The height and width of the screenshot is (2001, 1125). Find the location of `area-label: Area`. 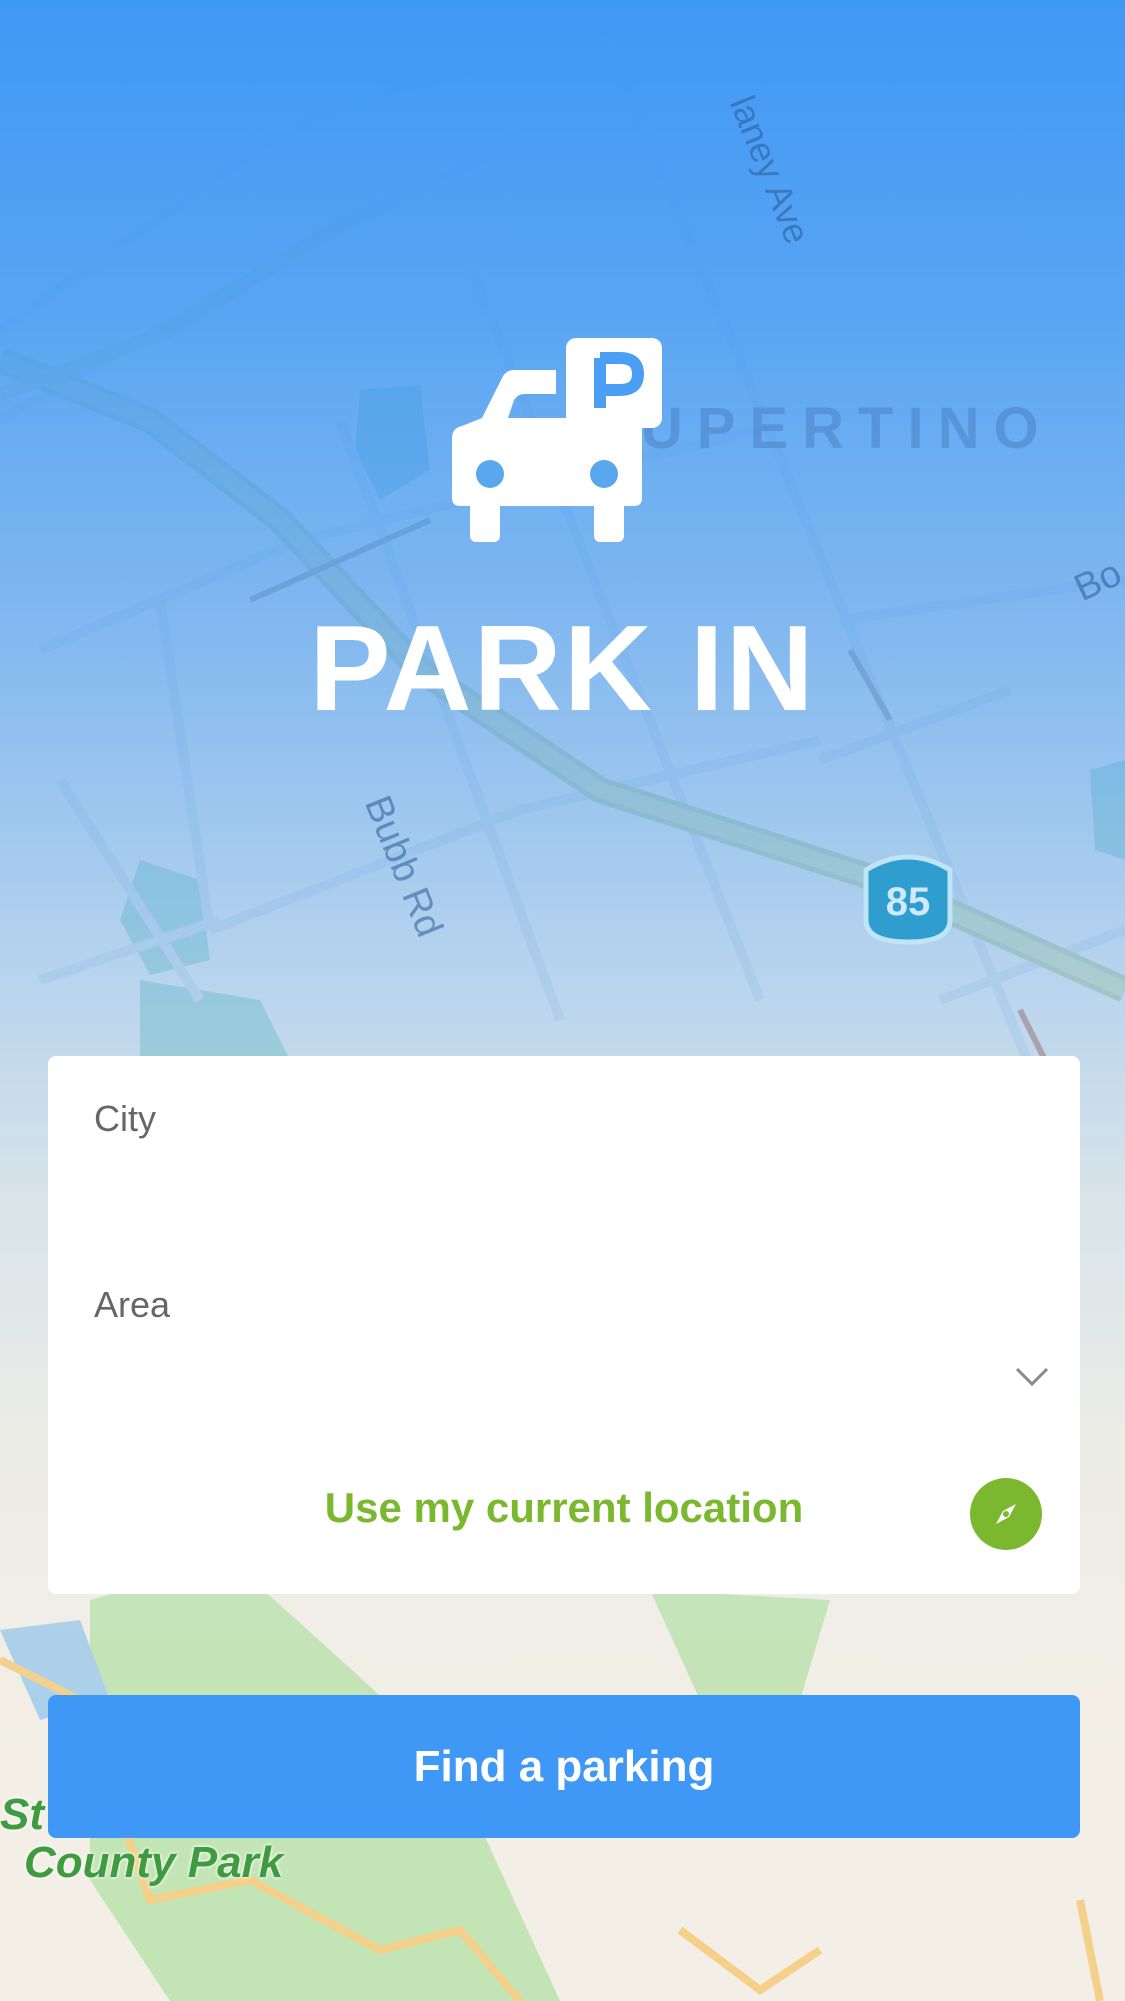

area-label: Area is located at coordinates (132, 1304).